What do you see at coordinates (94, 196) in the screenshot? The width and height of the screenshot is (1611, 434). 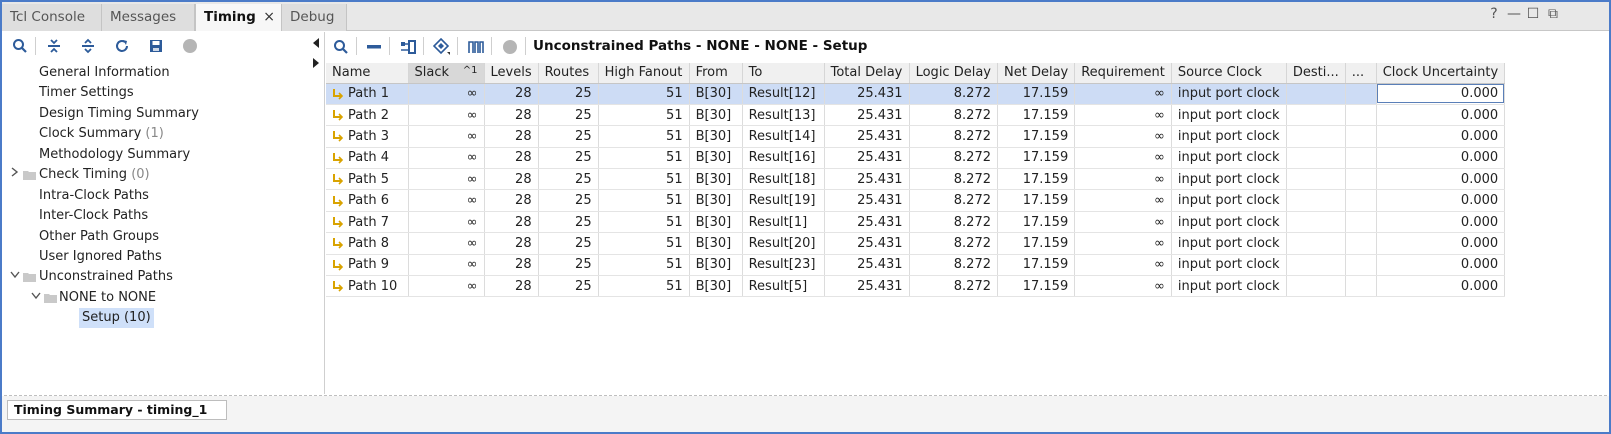 I see `tree-item-intra-clock-paths: Intra-Clock Paths` at bounding box center [94, 196].